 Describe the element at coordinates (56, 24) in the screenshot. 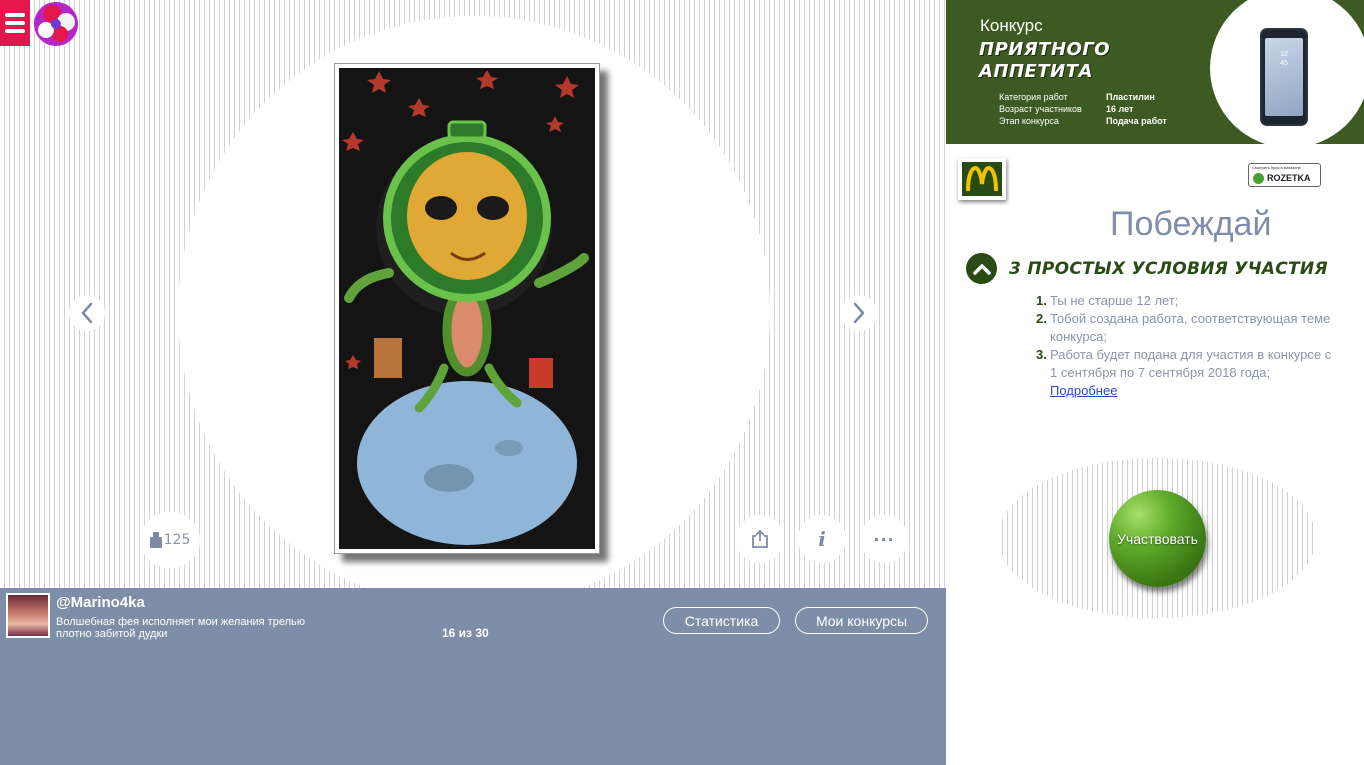

I see `logo-icon` at that location.